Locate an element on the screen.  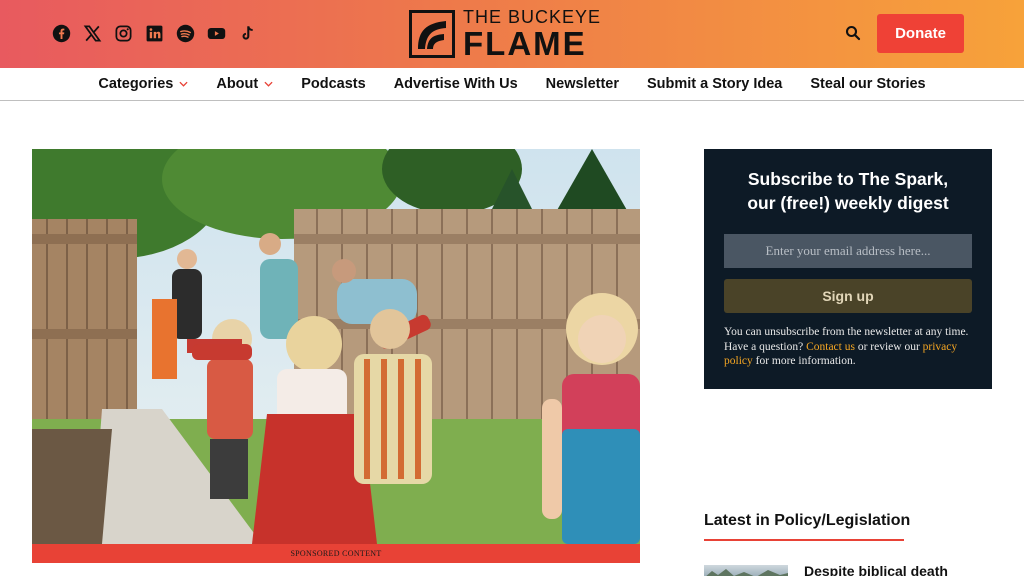
nav-item-label: Podcasts is located at coordinates (333, 84).